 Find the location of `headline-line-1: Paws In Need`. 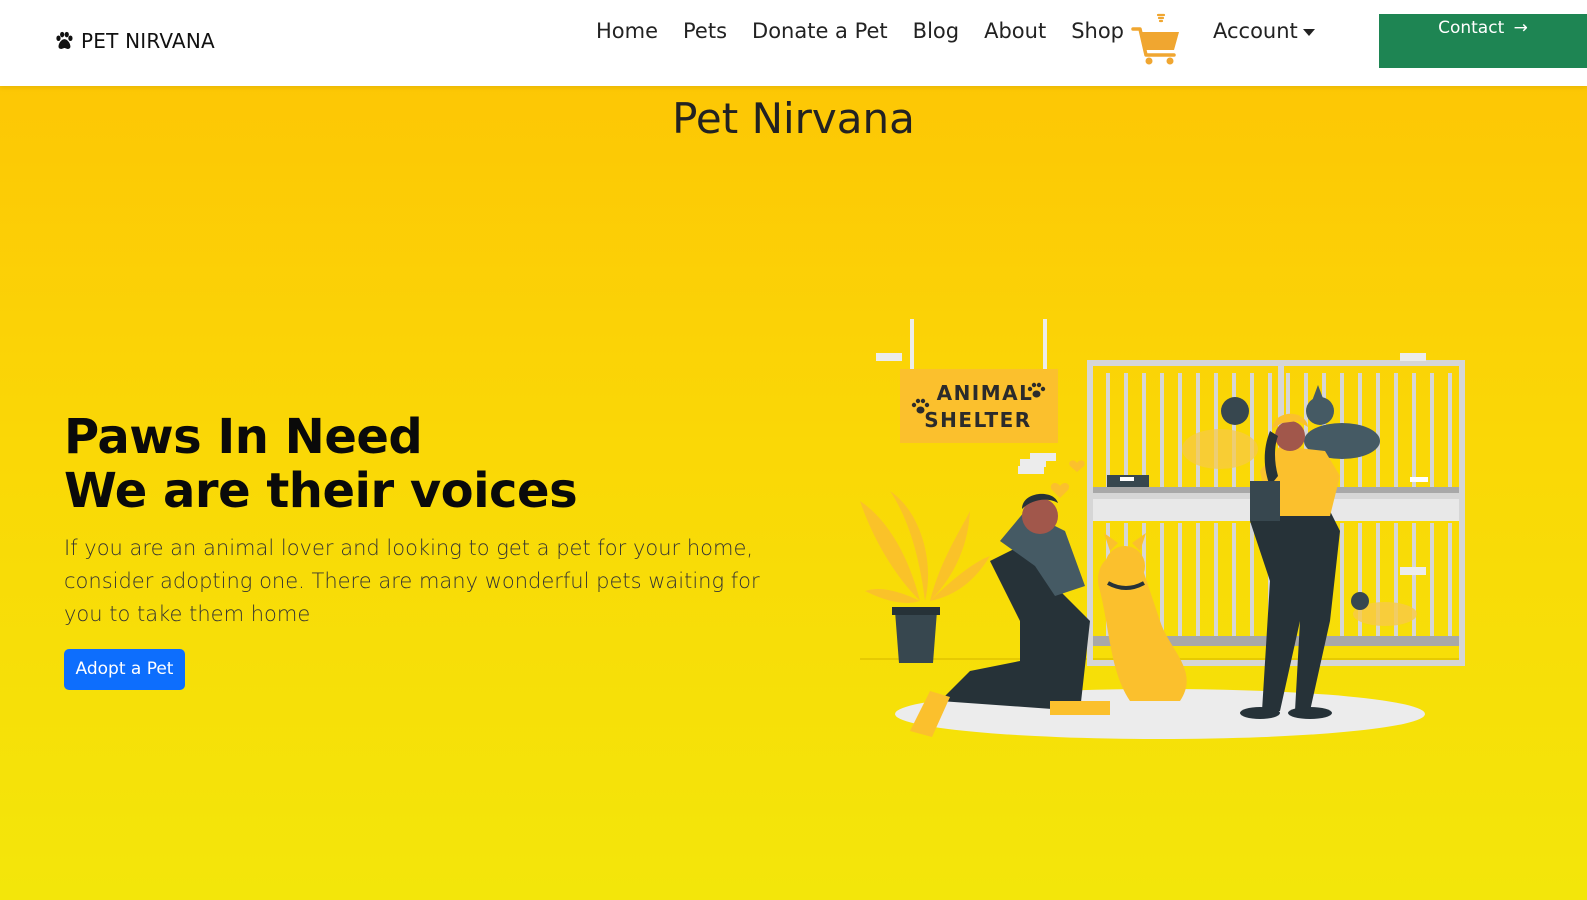

headline-line-1: Paws In Need is located at coordinates (243, 437).